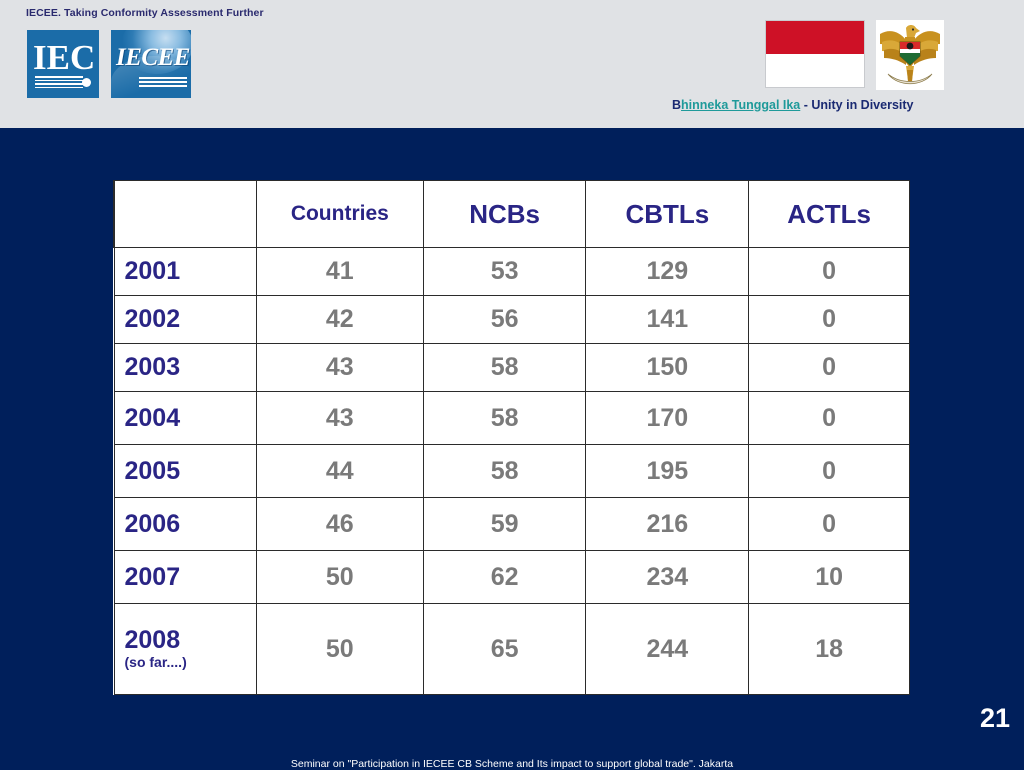 The width and height of the screenshot is (1024, 770). I want to click on column-header-countries: Countries, so click(339, 214).